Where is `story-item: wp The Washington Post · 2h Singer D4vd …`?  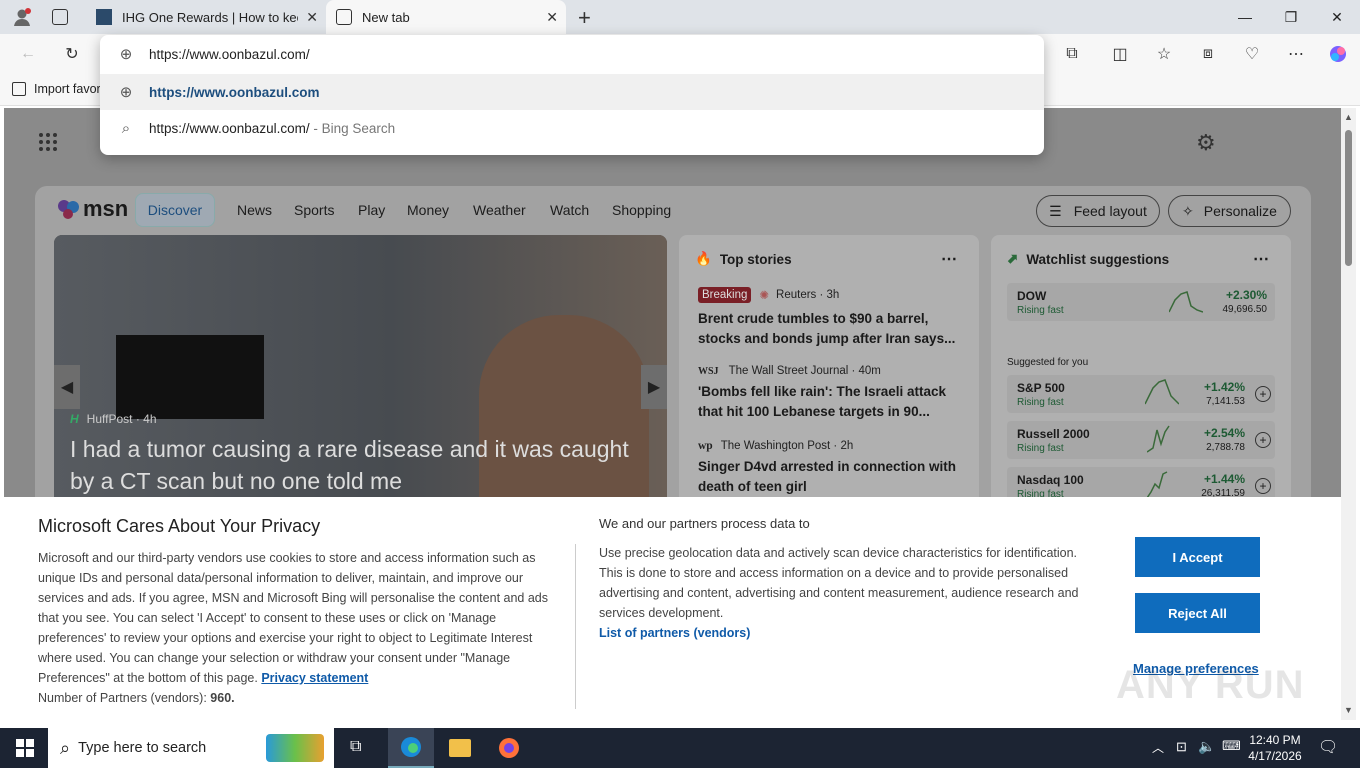
story-item: wp The Washington Post · 2h Singer D4vd … is located at coordinates (829, 468).